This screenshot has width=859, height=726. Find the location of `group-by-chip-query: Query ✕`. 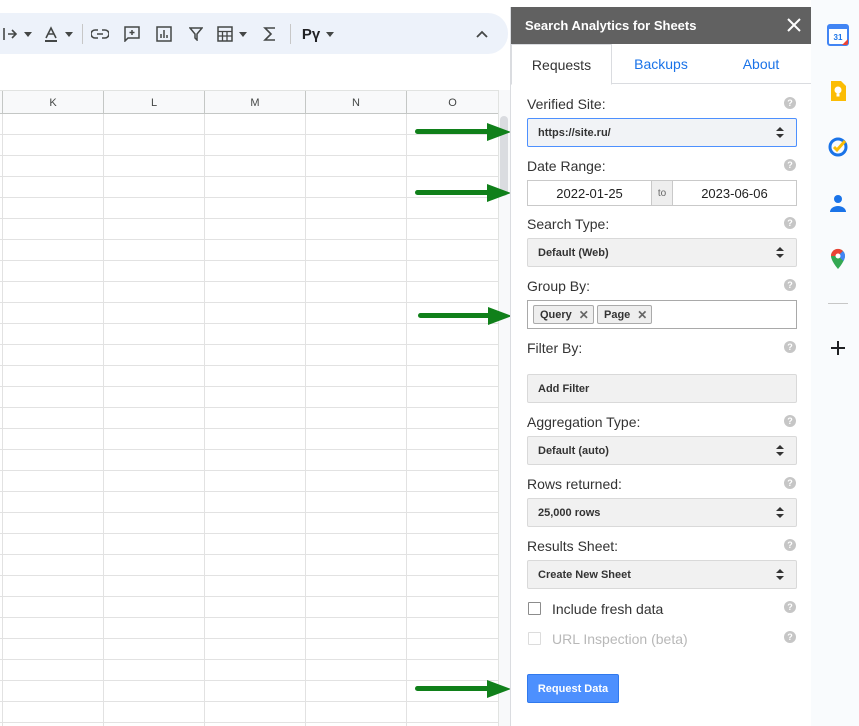

group-by-chip-query: Query ✕ is located at coordinates (563, 314).